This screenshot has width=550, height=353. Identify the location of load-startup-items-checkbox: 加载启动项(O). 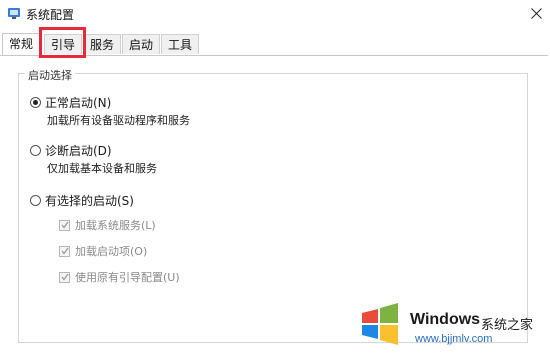
(103, 251).